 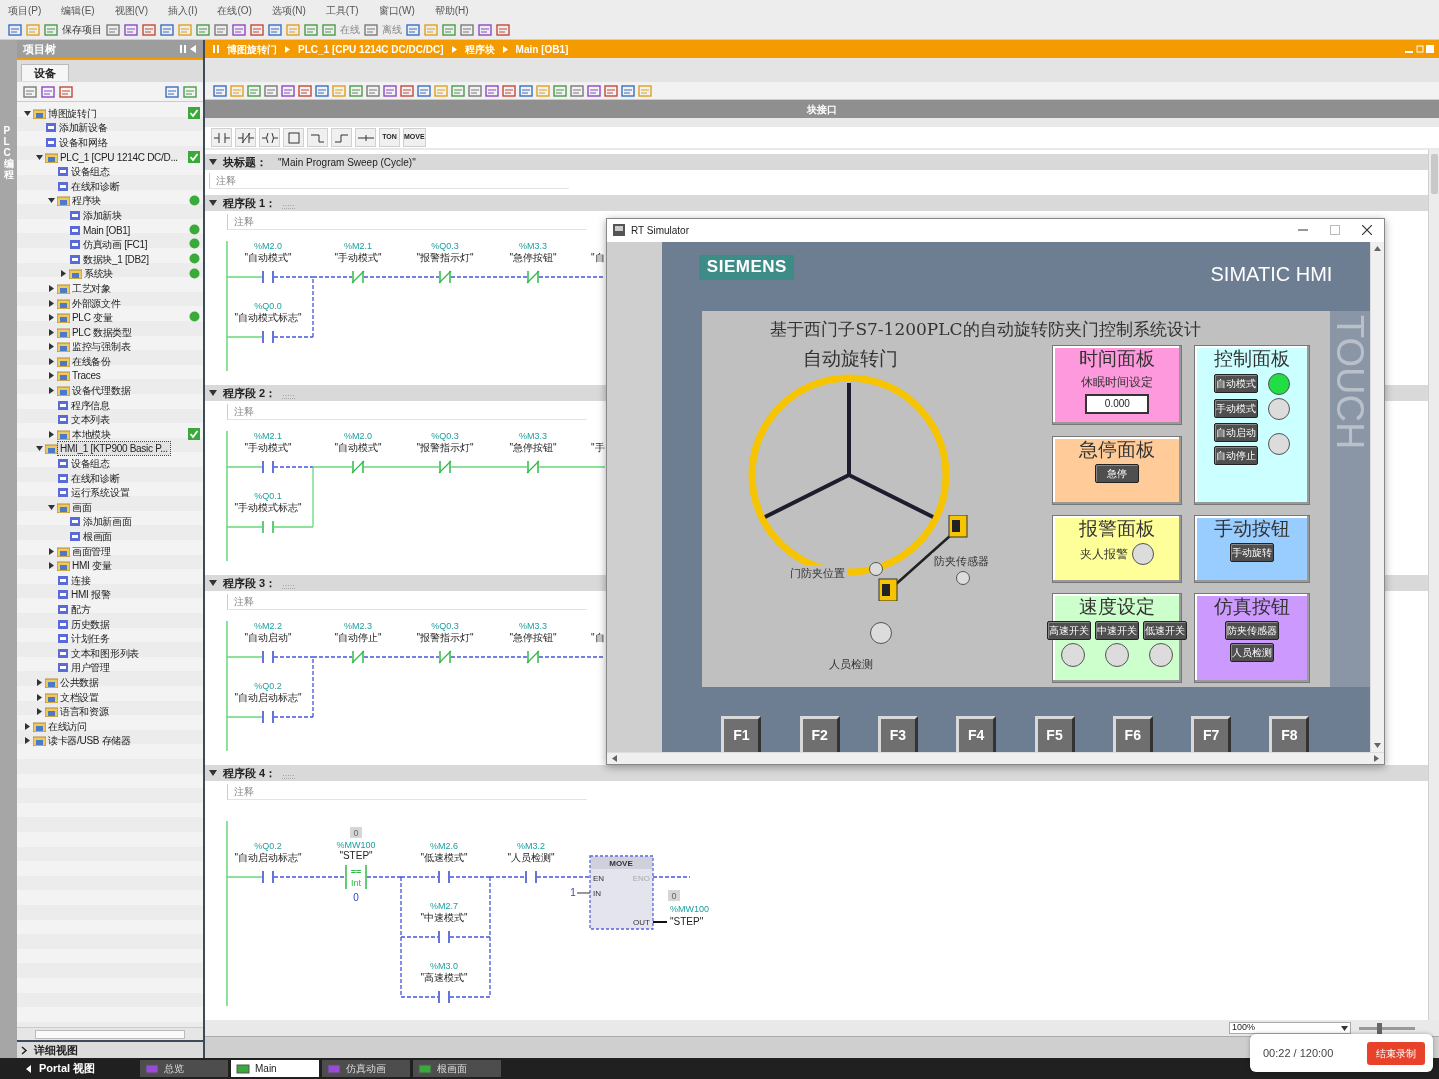 What do you see at coordinates (83, 128) in the screenshot?
I see `tree-item: 添加新设备` at bounding box center [83, 128].